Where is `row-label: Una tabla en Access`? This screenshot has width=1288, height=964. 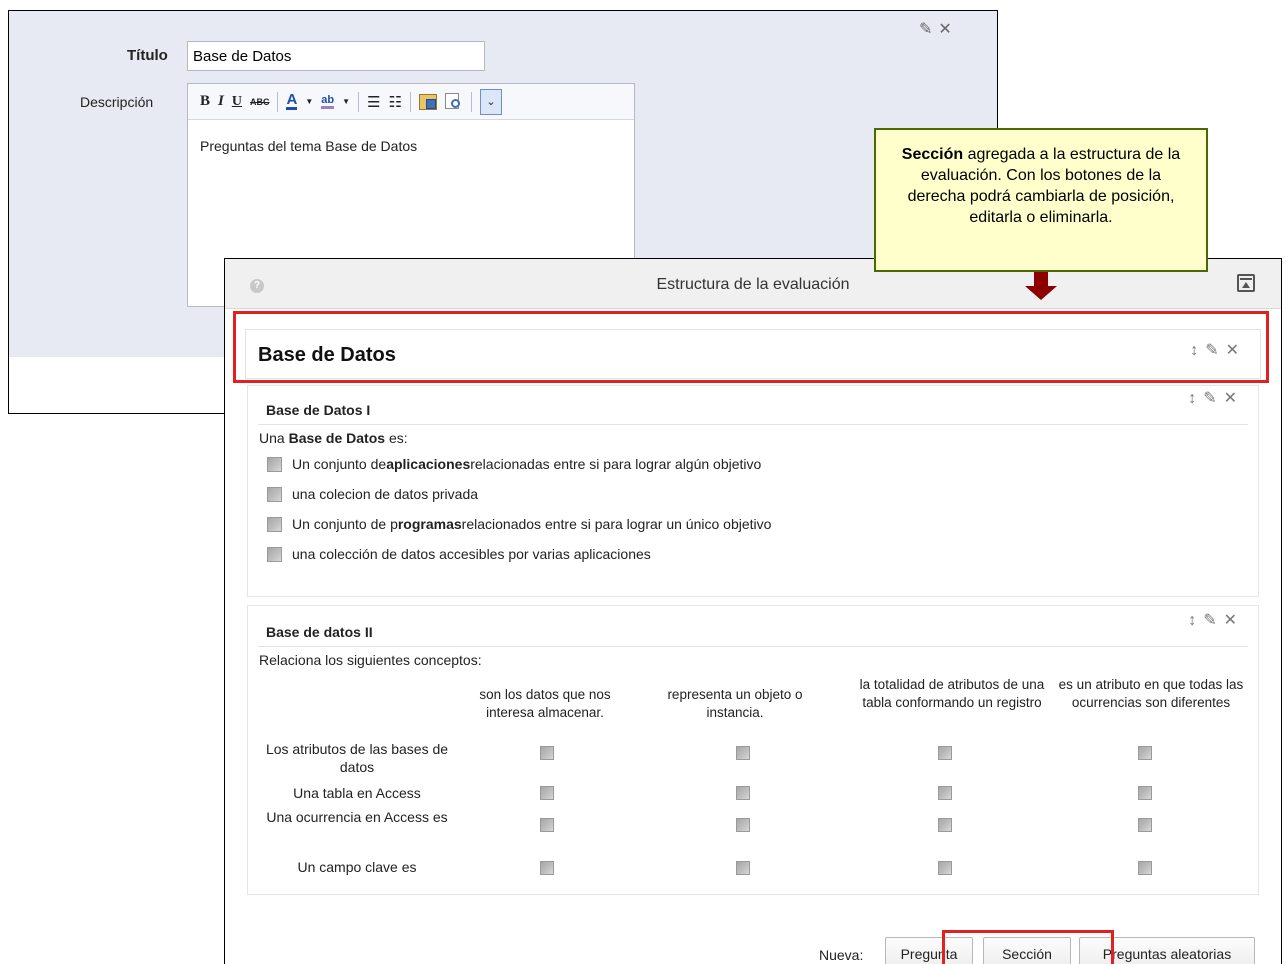
row-label: Una tabla en Access is located at coordinates (357, 793).